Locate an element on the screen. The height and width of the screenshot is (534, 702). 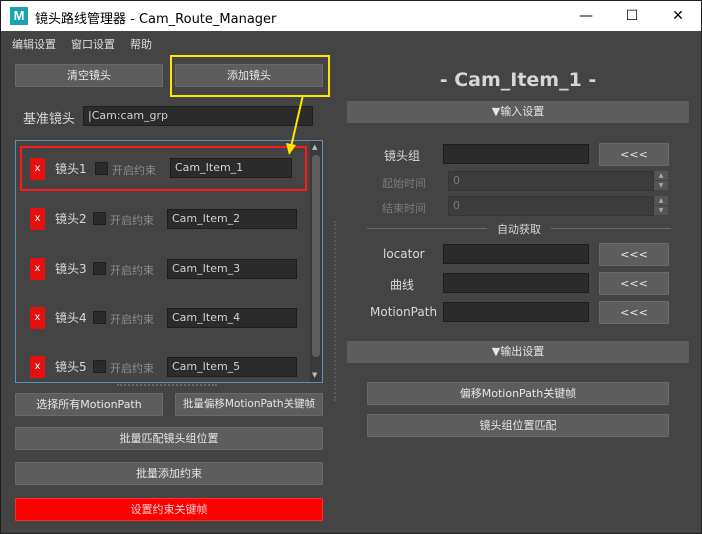
camera-group-pick-button: <<< is located at coordinates (634, 154).